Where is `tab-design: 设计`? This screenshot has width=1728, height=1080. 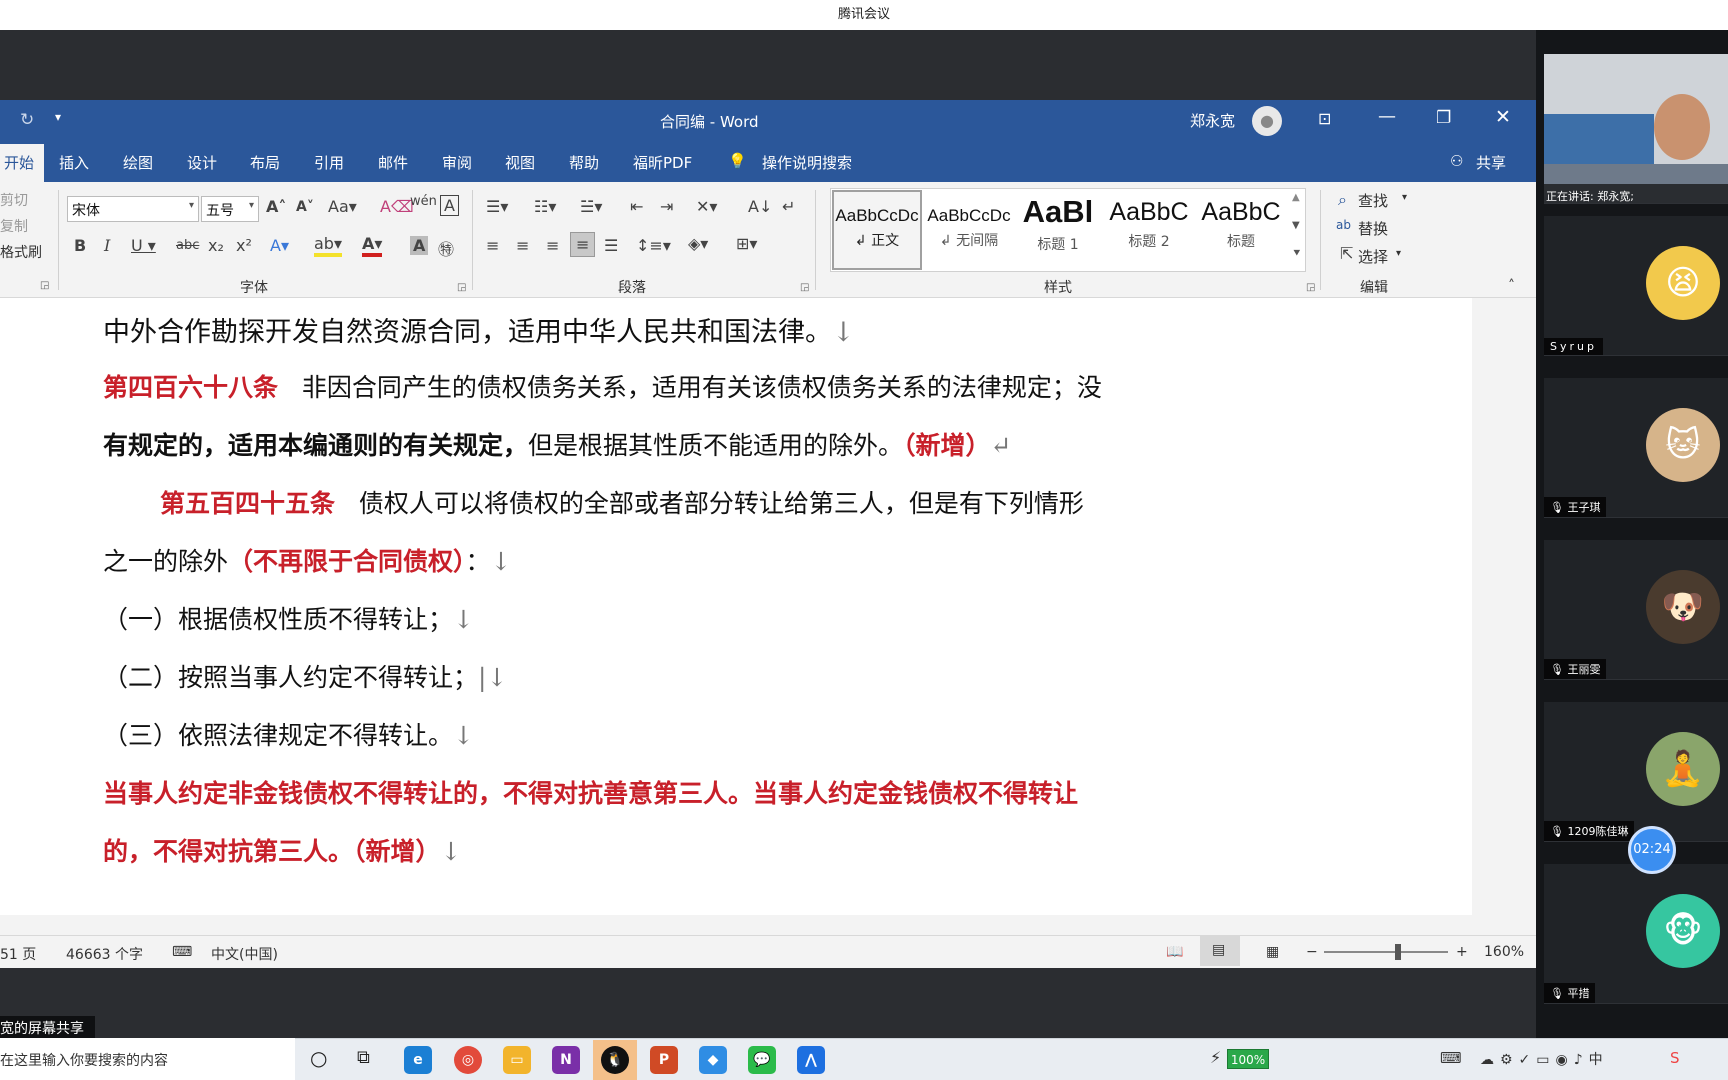 tab-design: 设计 is located at coordinates (202, 162).